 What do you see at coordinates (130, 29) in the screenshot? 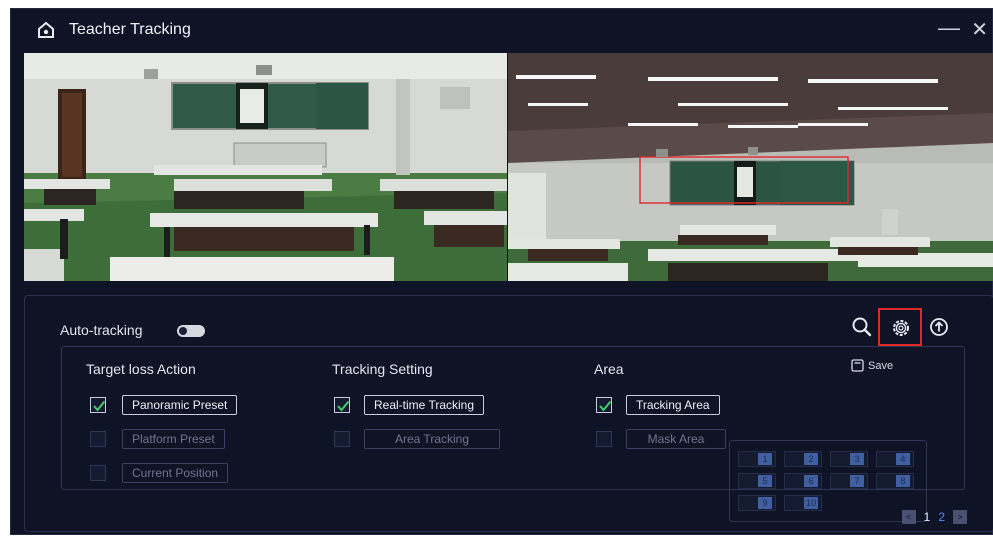
I see `window-title: Teacher Tracking` at bounding box center [130, 29].